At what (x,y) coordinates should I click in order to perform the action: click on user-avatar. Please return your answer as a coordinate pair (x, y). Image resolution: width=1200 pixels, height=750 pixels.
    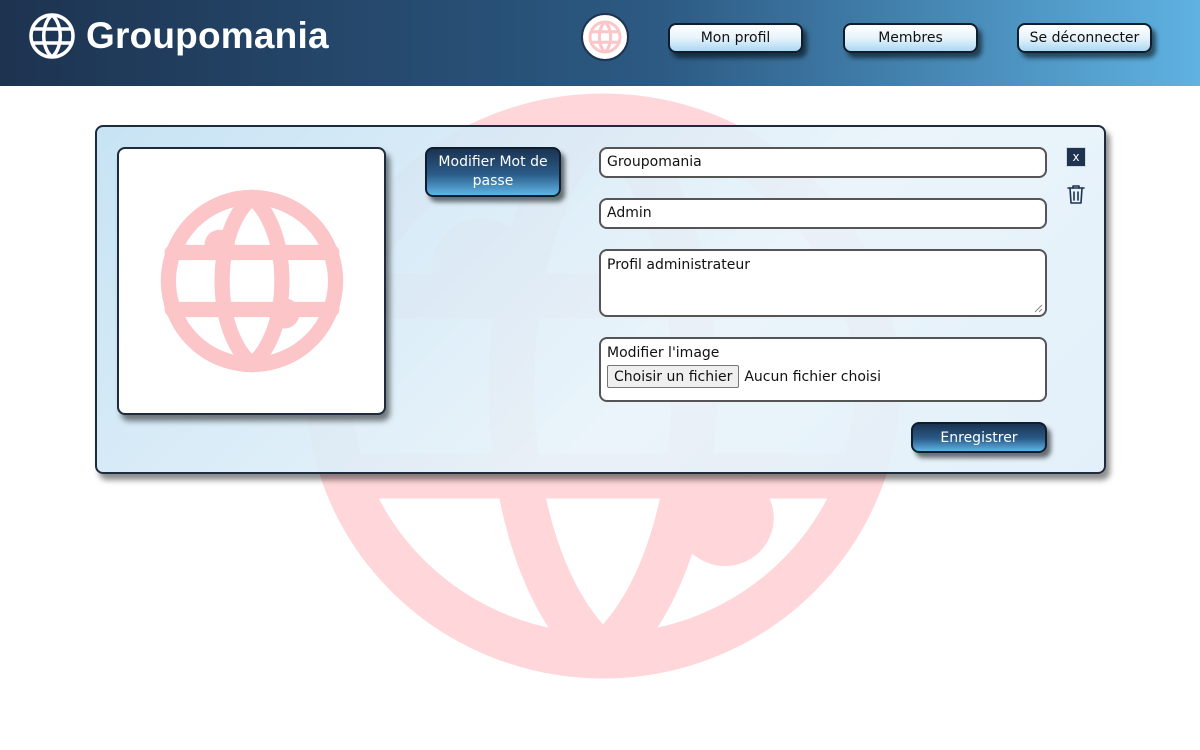
    Looking at the image, I should click on (605, 37).